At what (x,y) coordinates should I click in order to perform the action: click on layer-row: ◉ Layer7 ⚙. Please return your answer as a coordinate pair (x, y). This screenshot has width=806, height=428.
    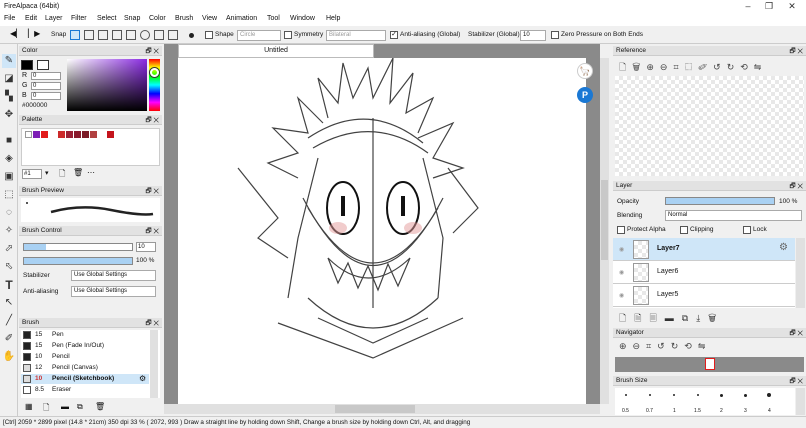
    Looking at the image, I should click on (704, 249).